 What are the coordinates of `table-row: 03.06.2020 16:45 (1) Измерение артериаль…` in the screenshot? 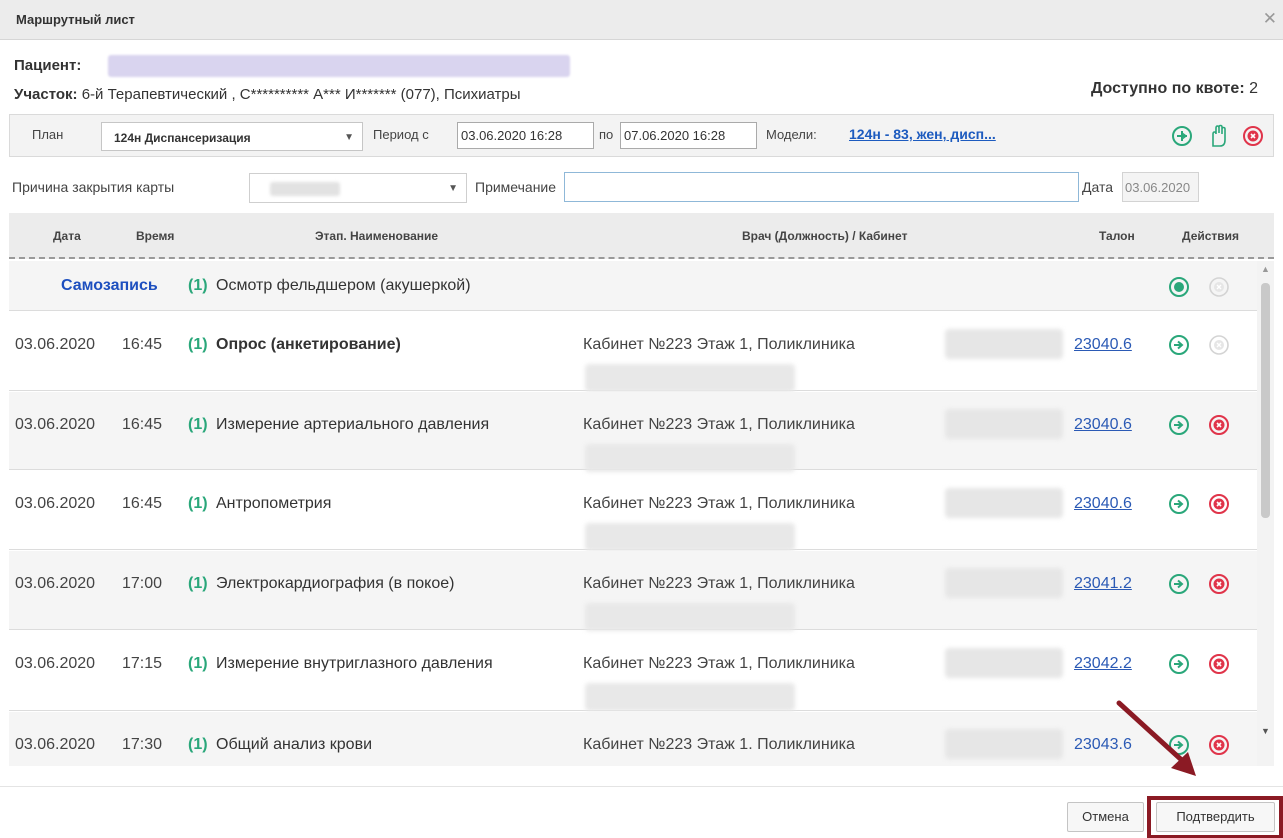 It's located at (633, 432).